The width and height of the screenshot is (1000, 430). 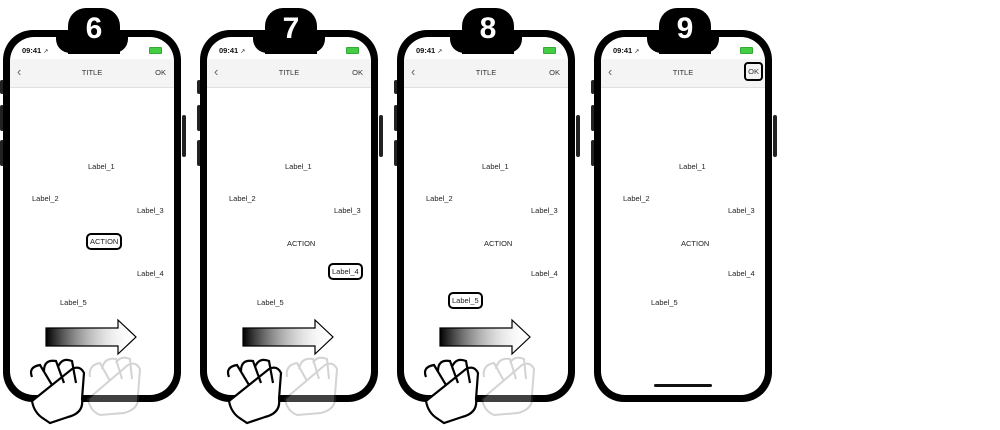 I want to click on home-indicator, so click(x=683, y=385).